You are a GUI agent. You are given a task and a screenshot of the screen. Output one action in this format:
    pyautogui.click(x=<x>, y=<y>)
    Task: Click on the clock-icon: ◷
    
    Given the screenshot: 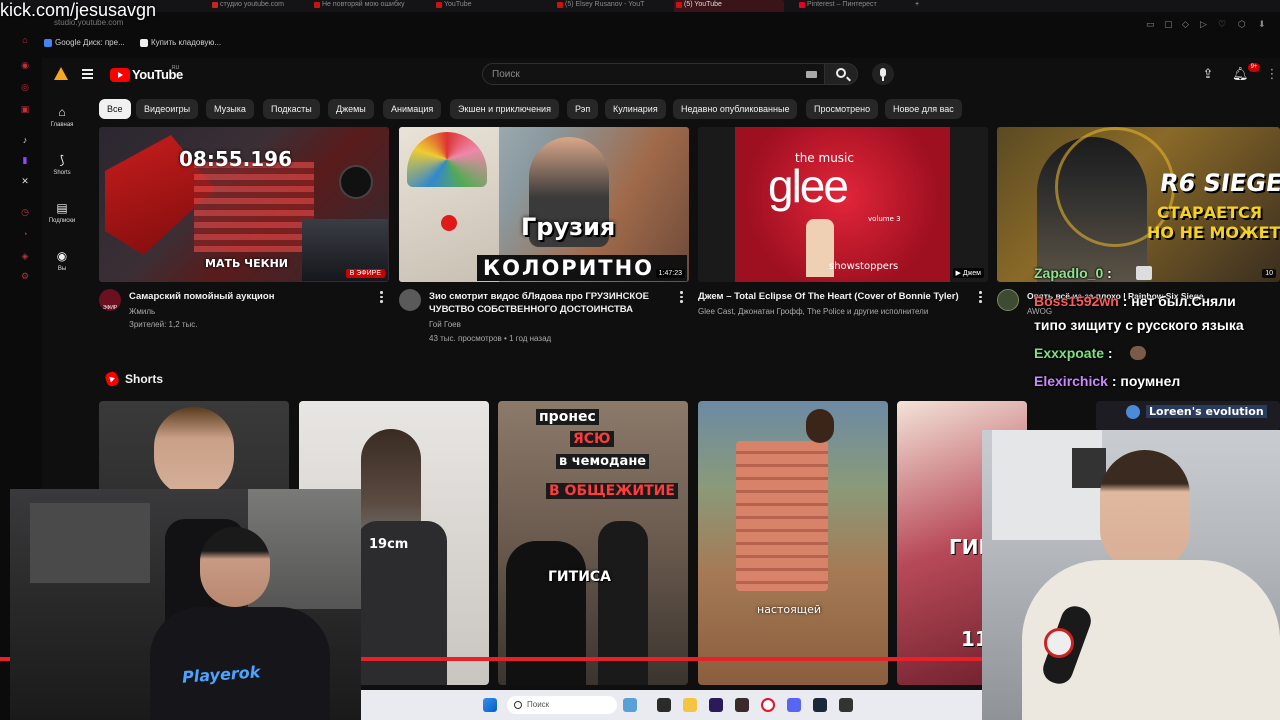 What is the action you would take?
    pyautogui.click(x=25, y=212)
    